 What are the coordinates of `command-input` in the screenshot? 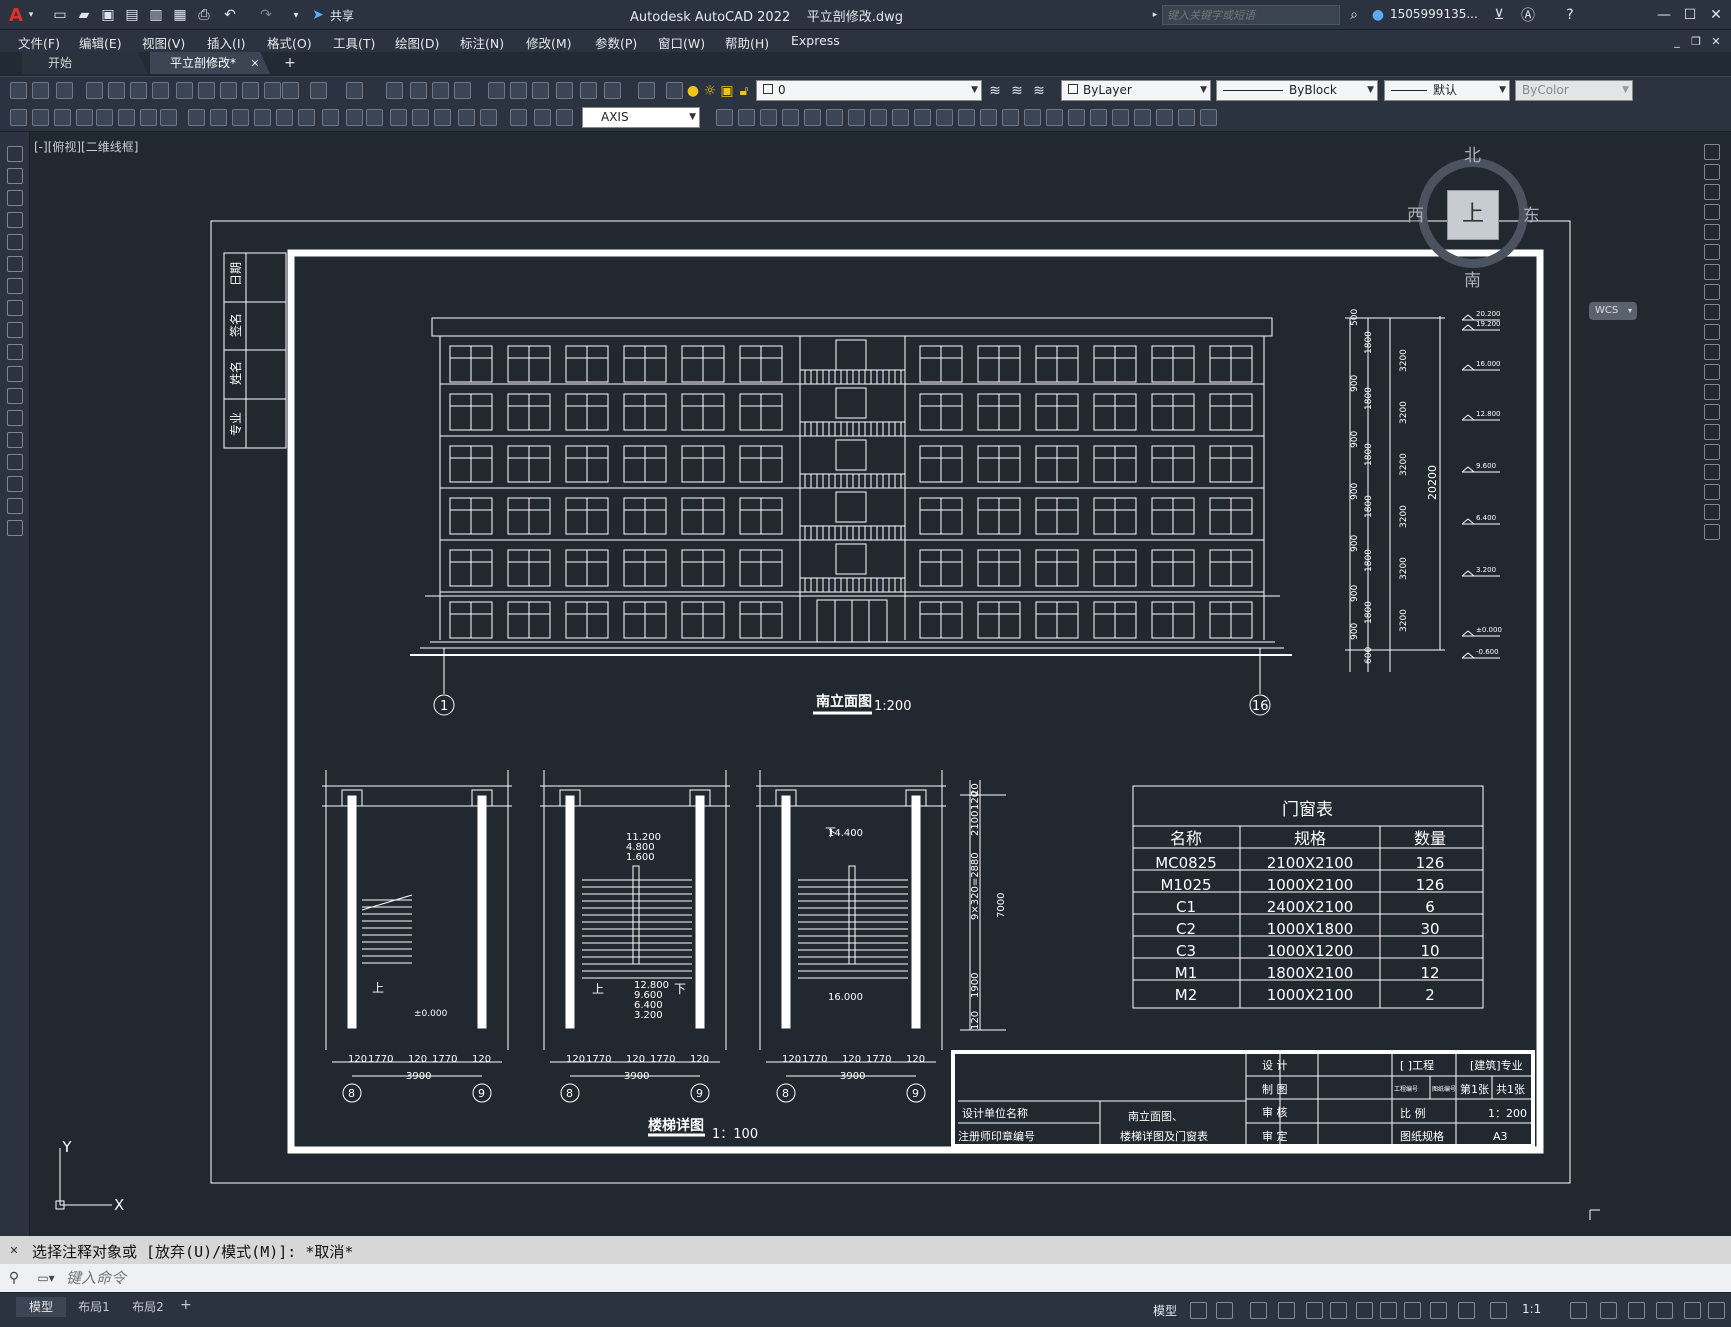 It's located at (866, 1278).